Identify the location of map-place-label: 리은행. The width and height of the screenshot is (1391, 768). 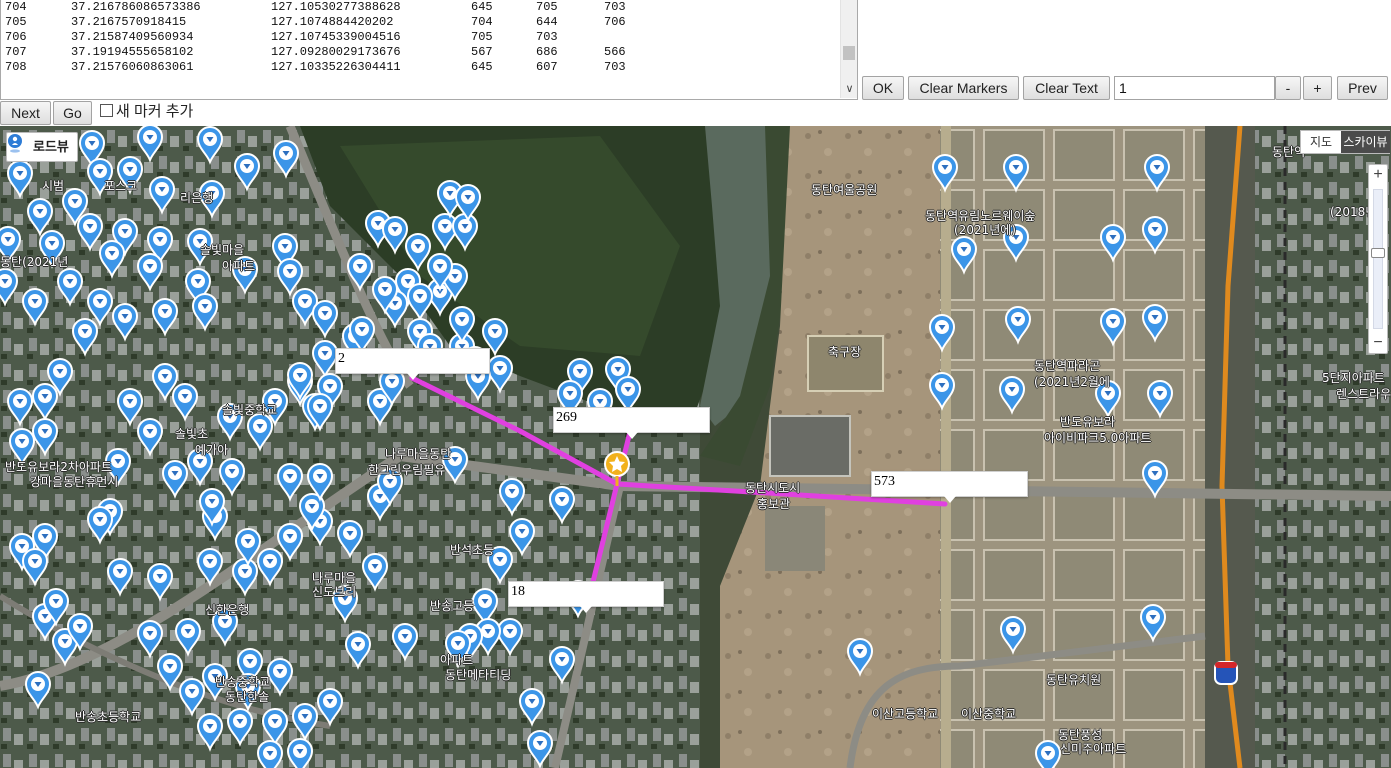
(197, 198).